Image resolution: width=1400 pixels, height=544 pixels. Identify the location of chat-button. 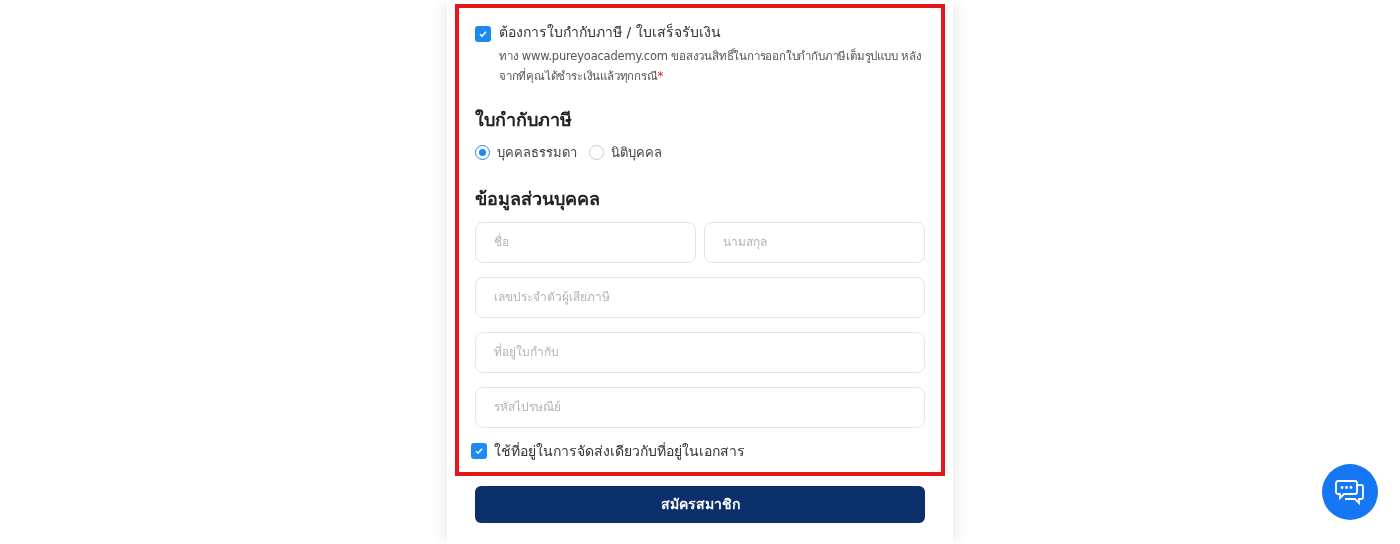
(1350, 492).